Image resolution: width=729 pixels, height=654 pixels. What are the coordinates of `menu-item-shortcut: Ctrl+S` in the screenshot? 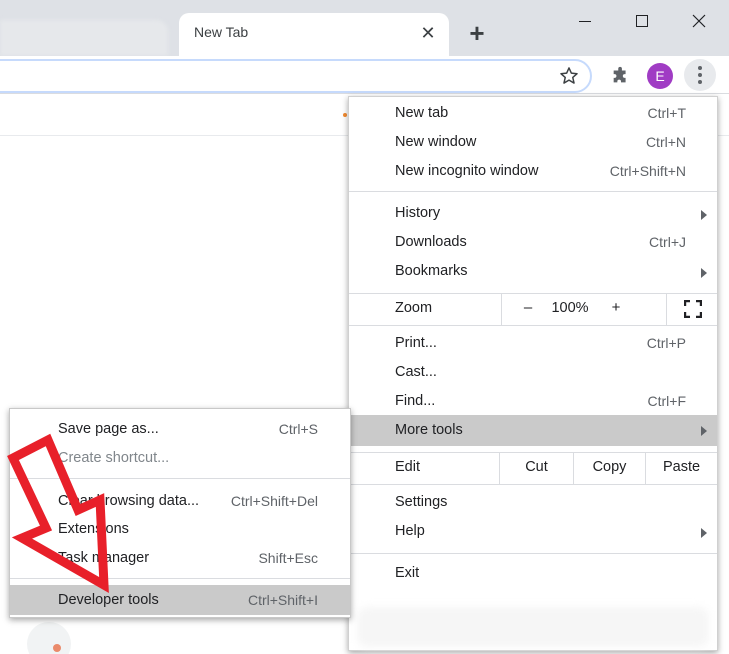 It's located at (298, 429).